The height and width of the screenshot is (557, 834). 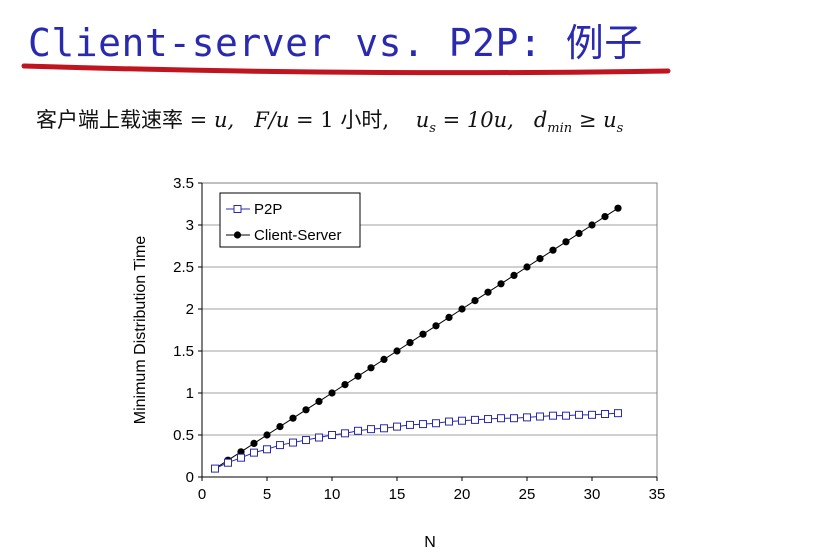 What do you see at coordinates (268, 209) in the screenshot?
I see `legend-p2p-label: P2P` at bounding box center [268, 209].